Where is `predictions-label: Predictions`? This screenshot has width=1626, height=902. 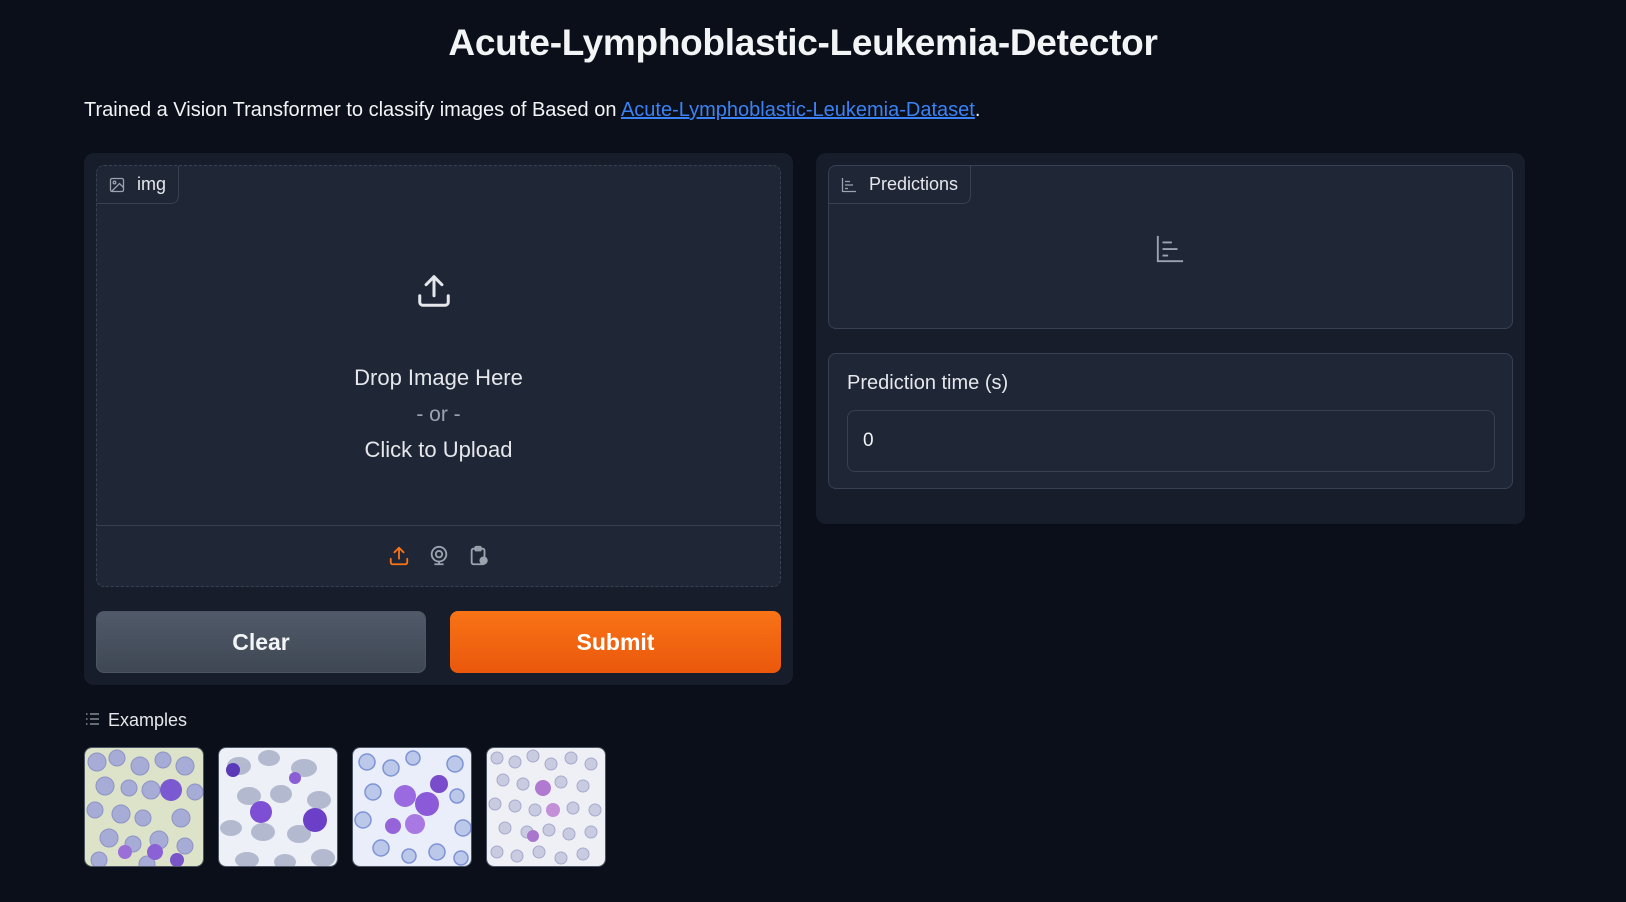 predictions-label: Predictions is located at coordinates (900, 185).